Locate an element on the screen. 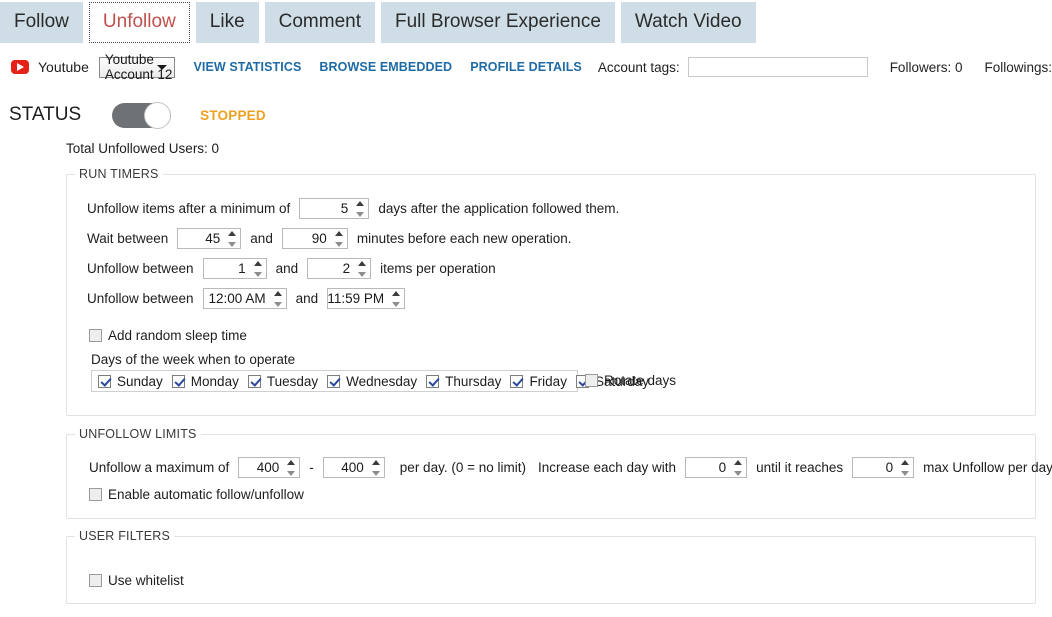 This screenshot has width=1052, height=617. tab-comment: Comment is located at coordinates (319, 22).